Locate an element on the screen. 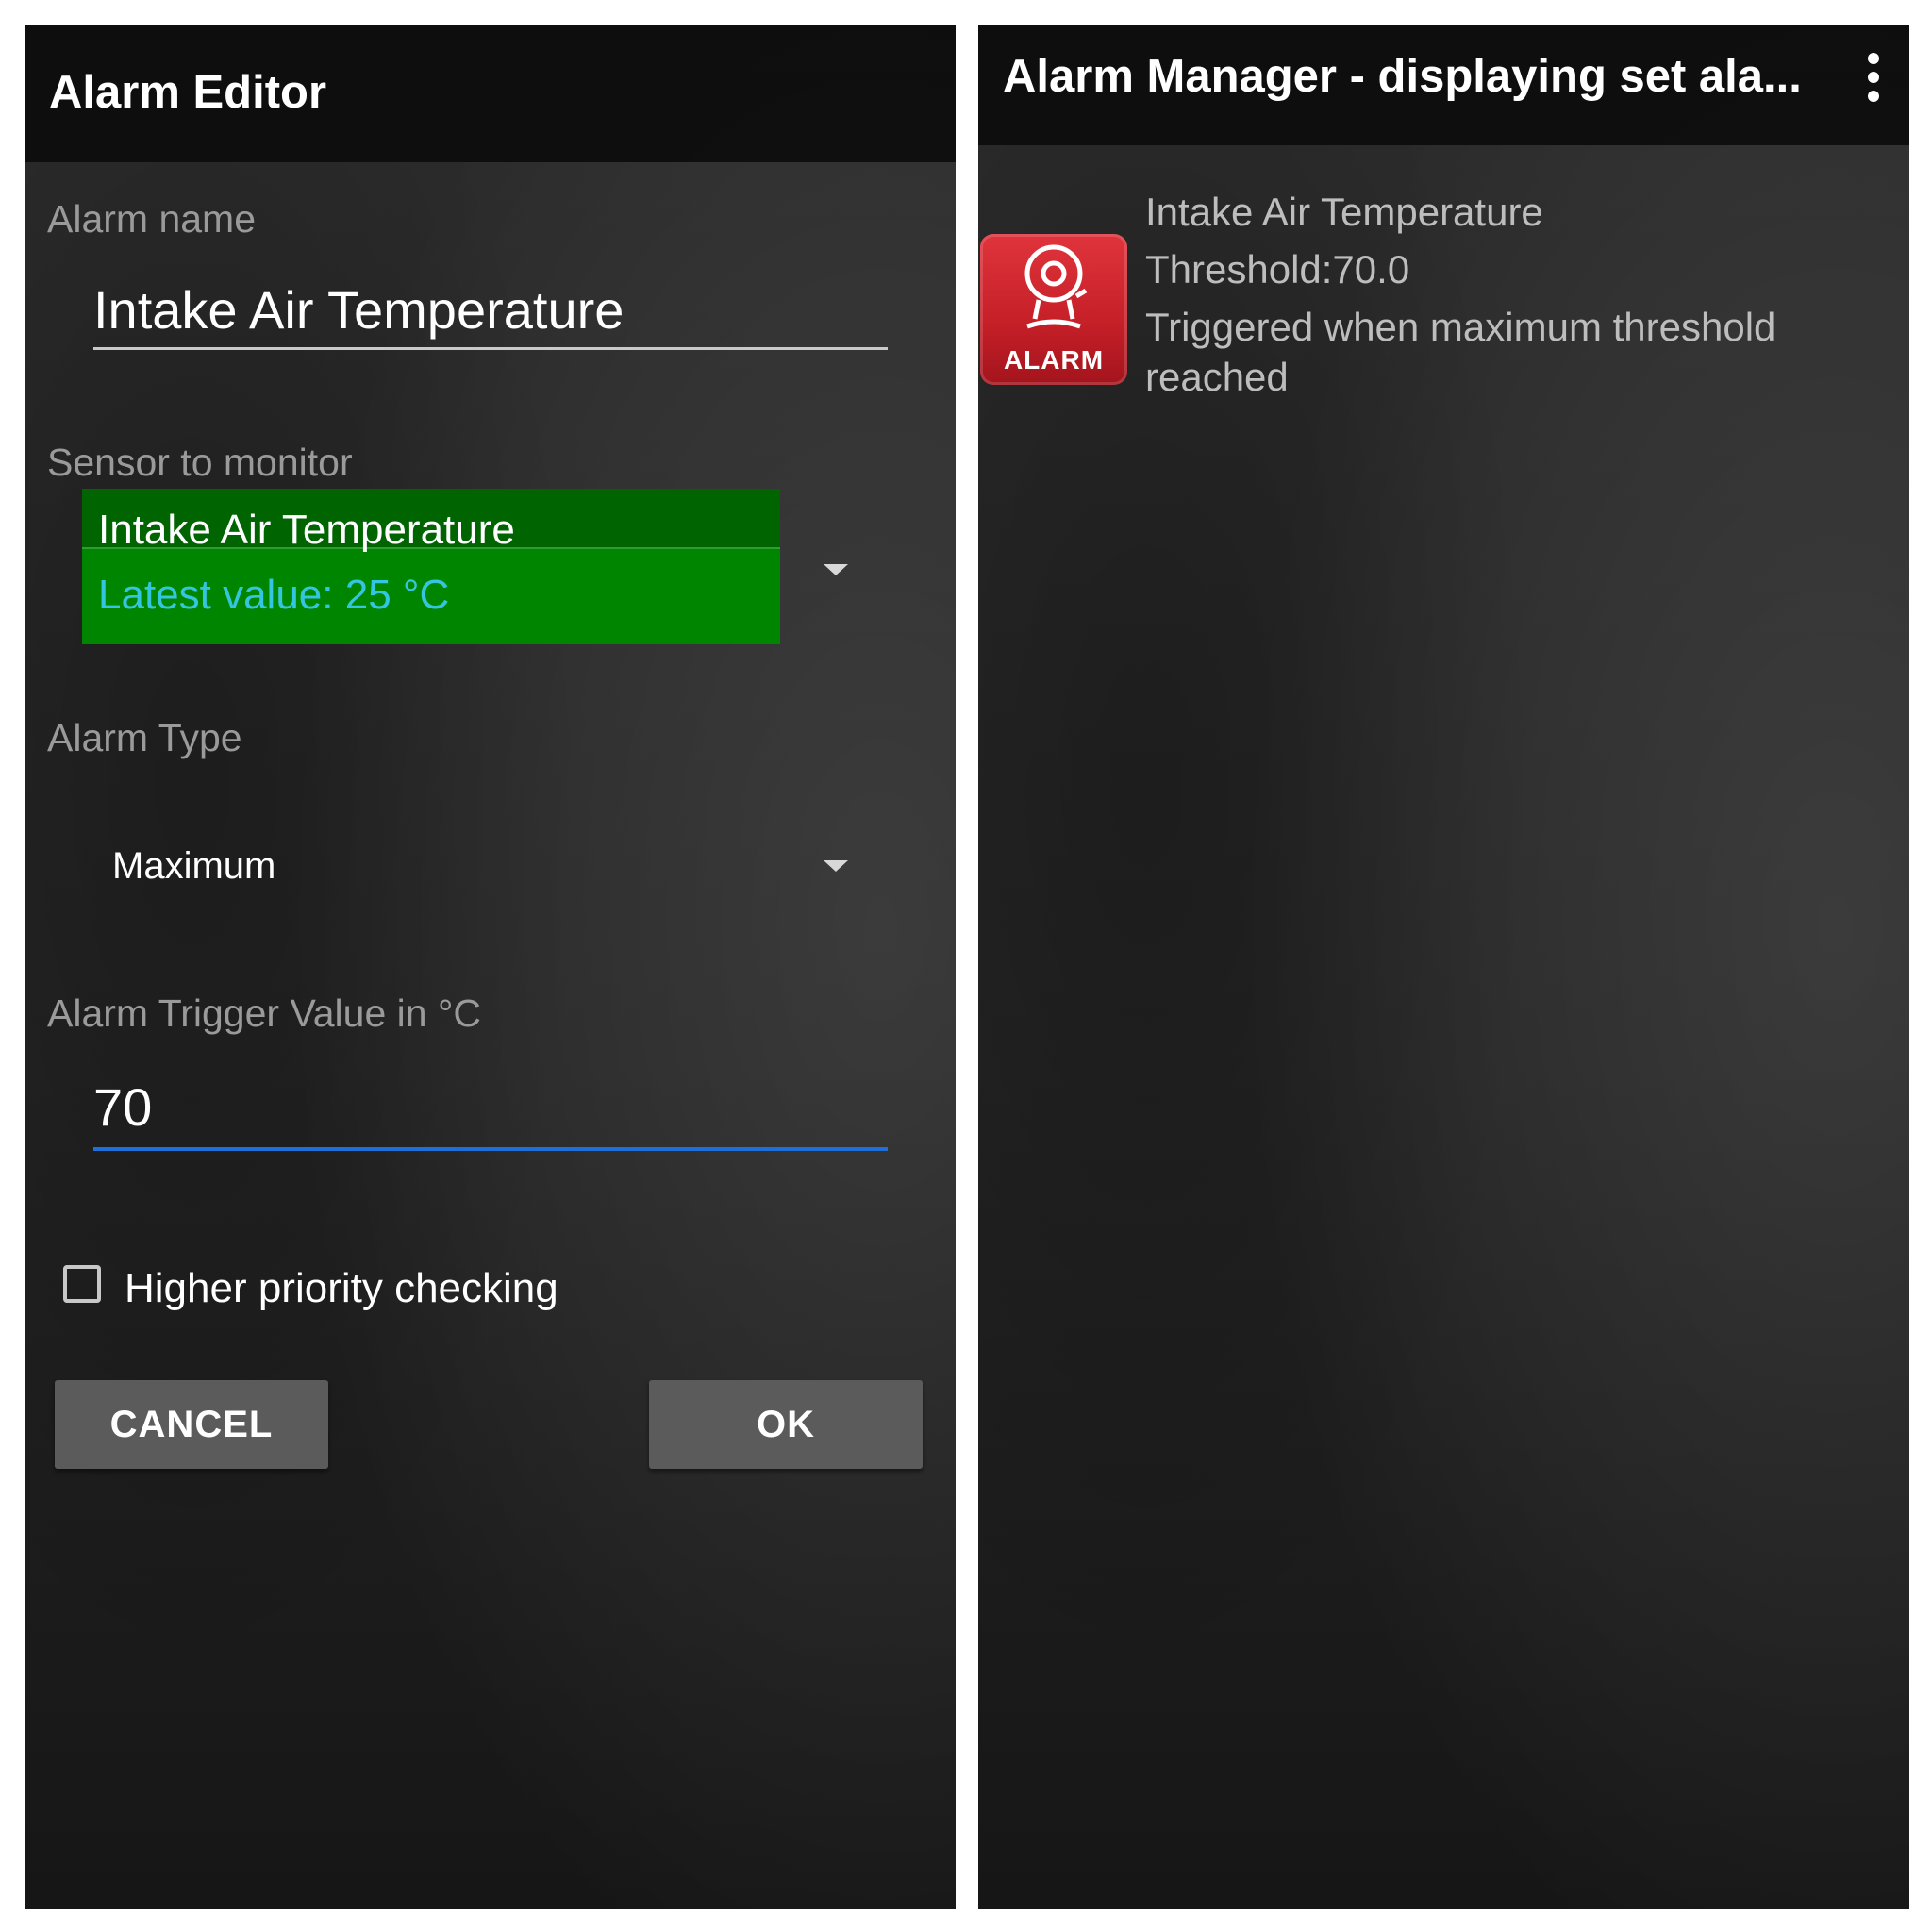 The height and width of the screenshot is (1932, 1932). alarm-item-threshold: Threshold:70.0 is located at coordinates (1277, 269).